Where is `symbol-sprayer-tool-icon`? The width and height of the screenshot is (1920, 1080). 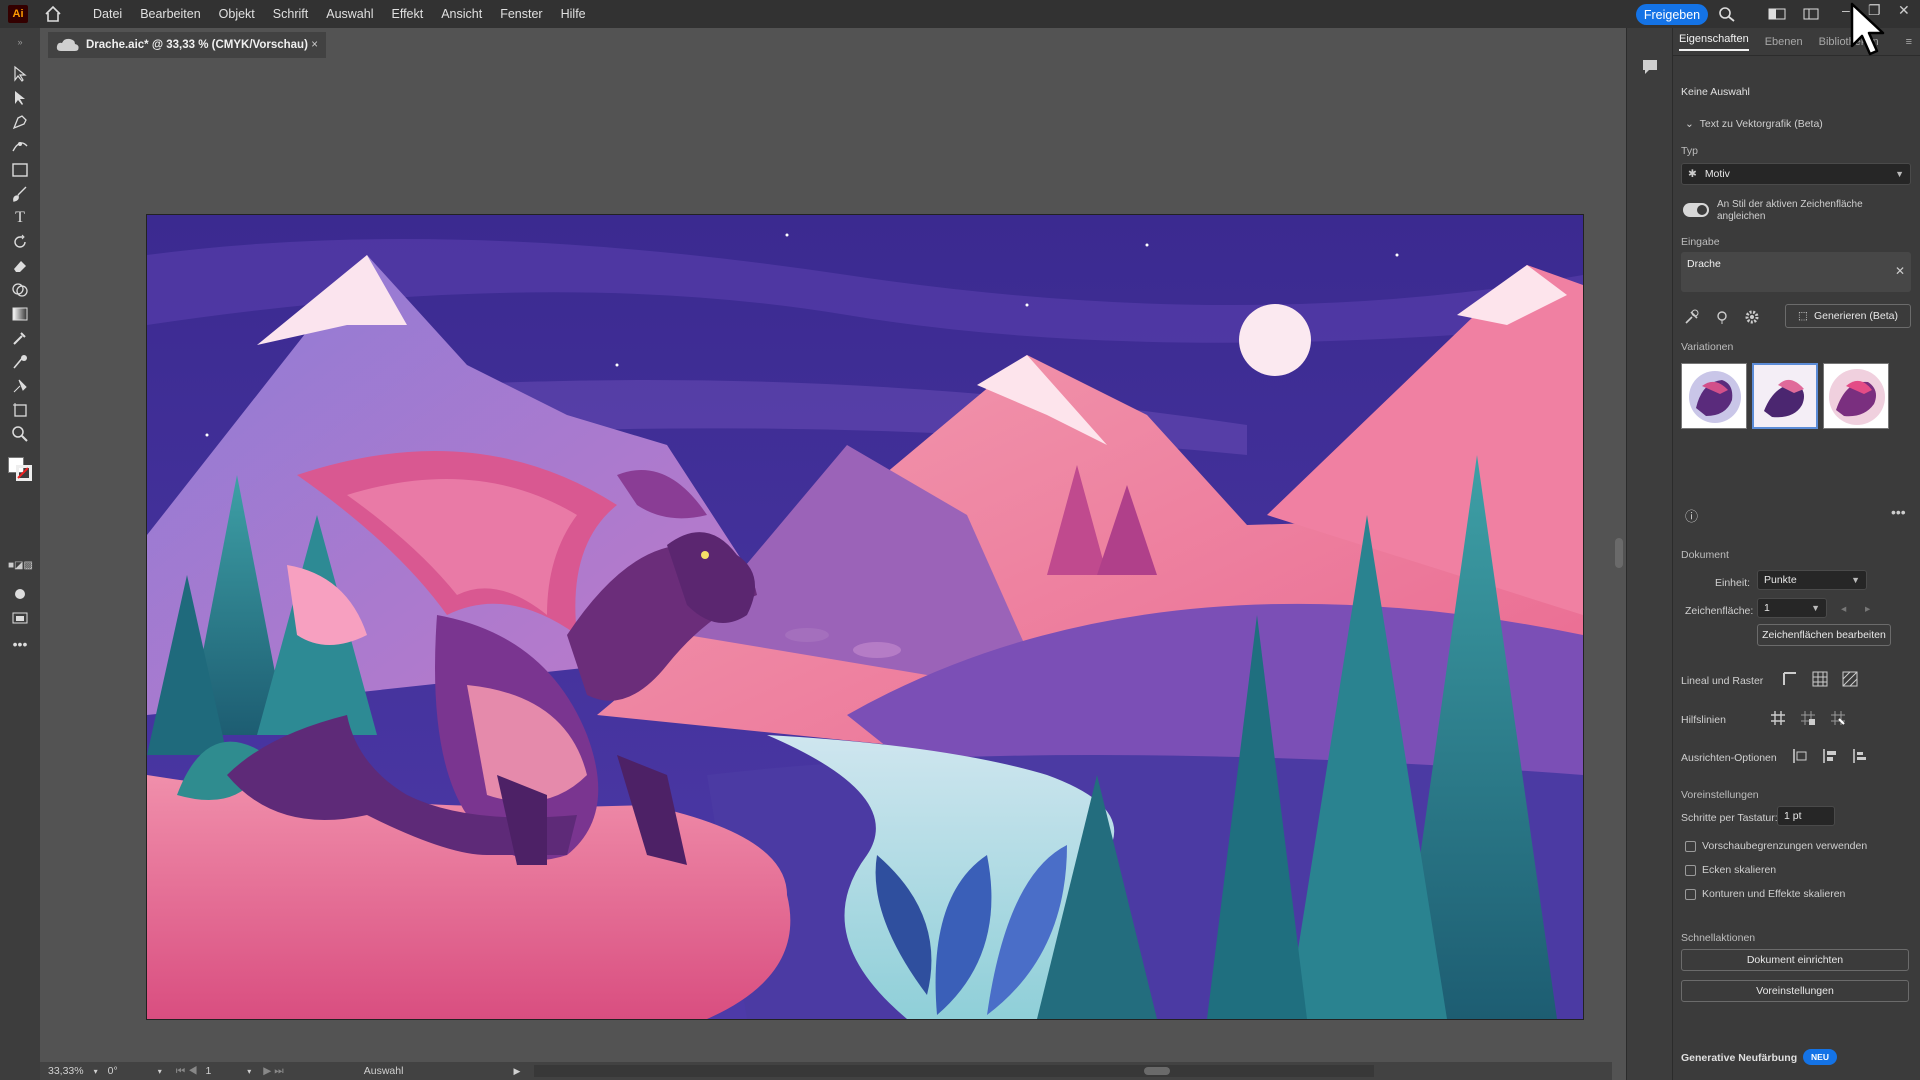
symbol-sprayer-tool-icon is located at coordinates (20, 386).